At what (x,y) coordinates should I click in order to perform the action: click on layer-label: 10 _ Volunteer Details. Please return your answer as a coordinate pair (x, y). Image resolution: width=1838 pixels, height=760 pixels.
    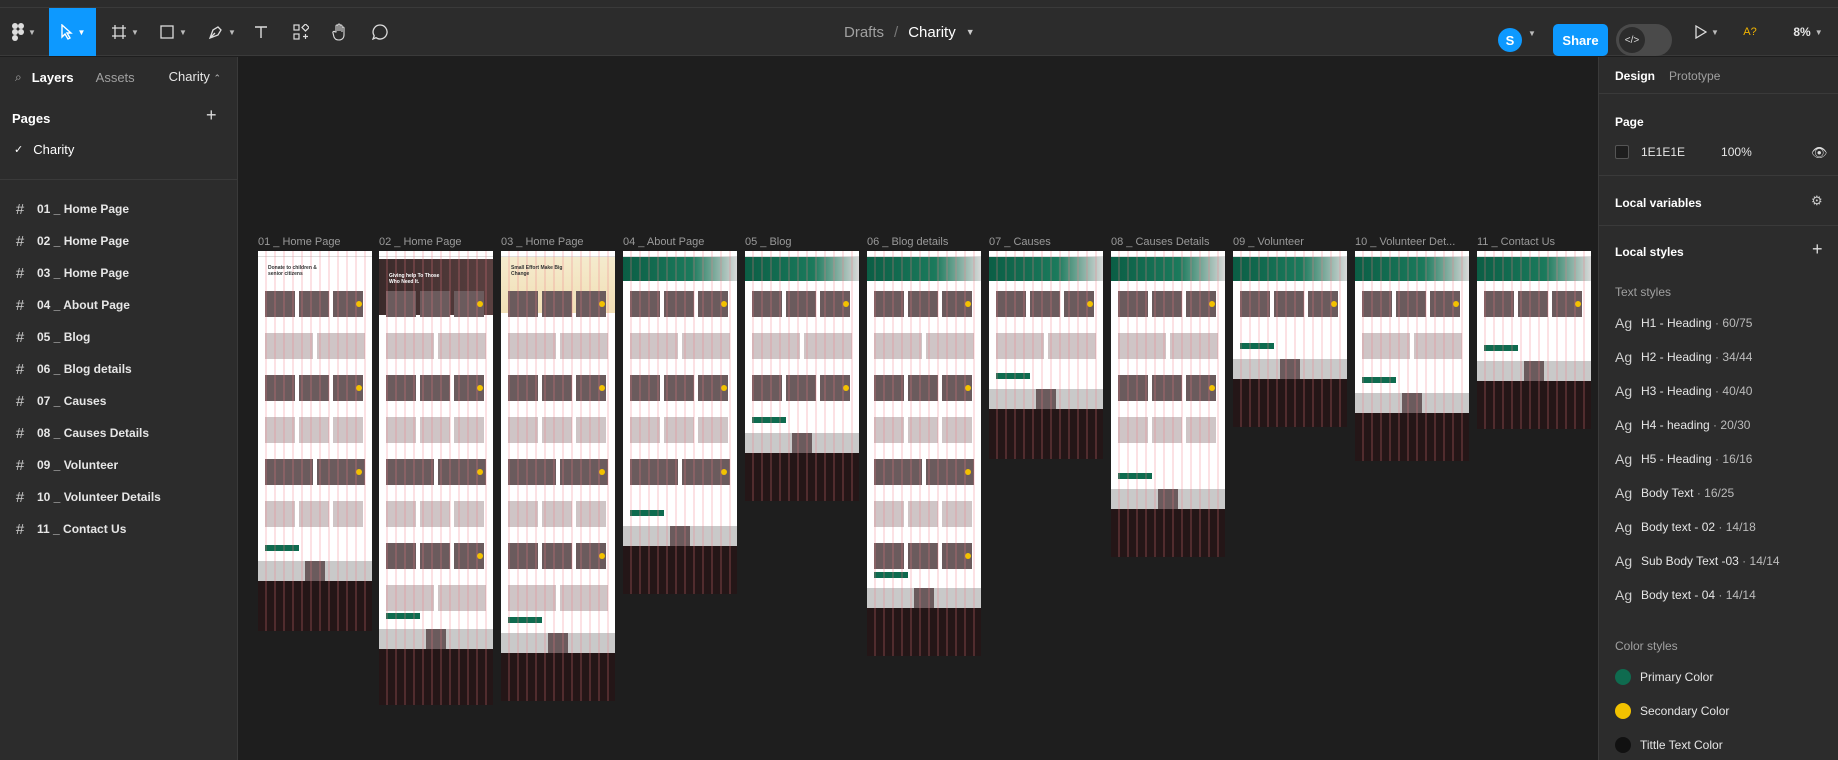
    Looking at the image, I should click on (99, 497).